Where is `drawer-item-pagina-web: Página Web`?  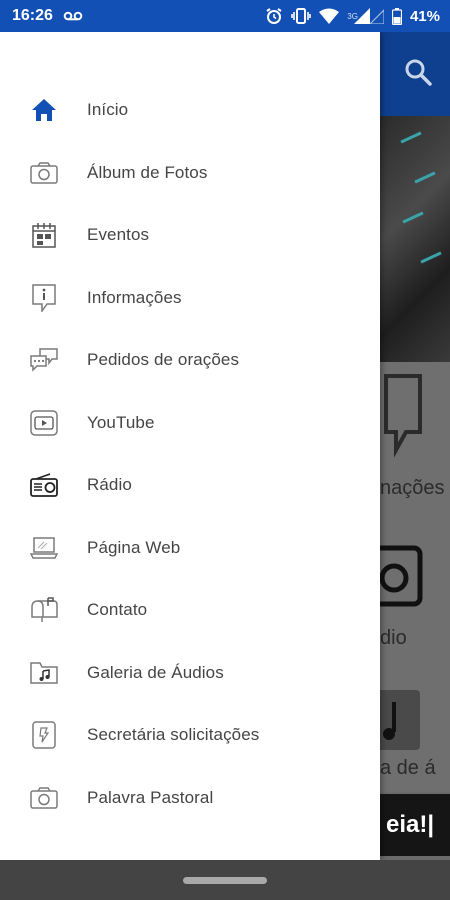
drawer-item-pagina-web: Página Web is located at coordinates (190, 548).